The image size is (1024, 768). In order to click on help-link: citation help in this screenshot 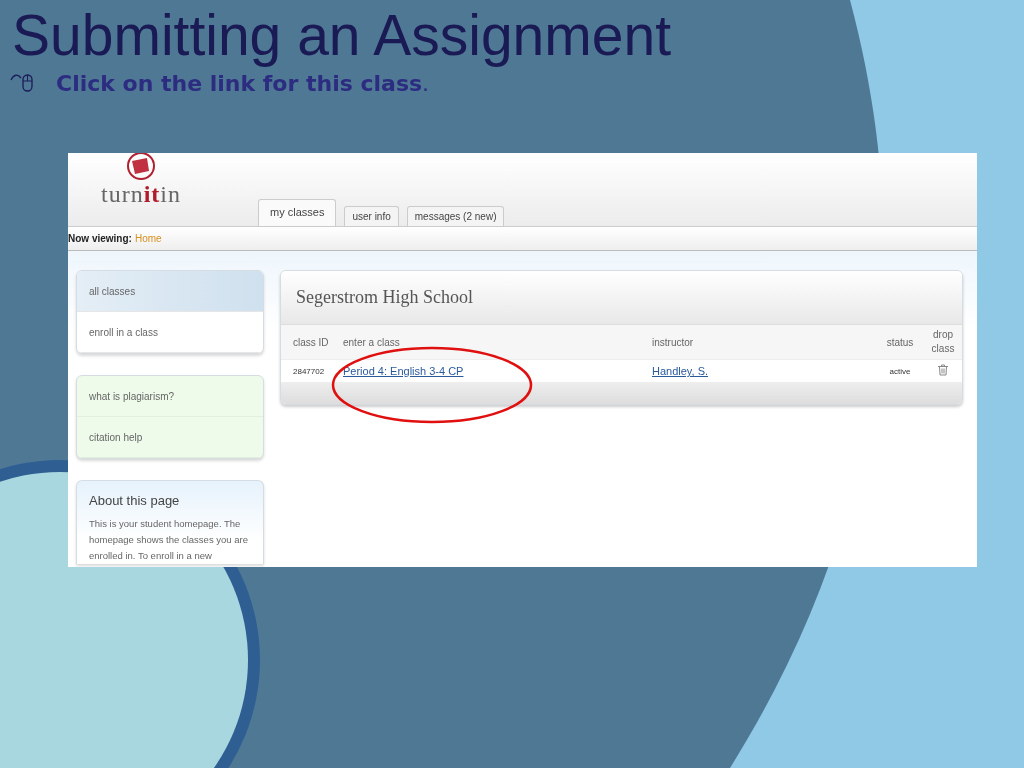, I will do `click(170, 437)`.